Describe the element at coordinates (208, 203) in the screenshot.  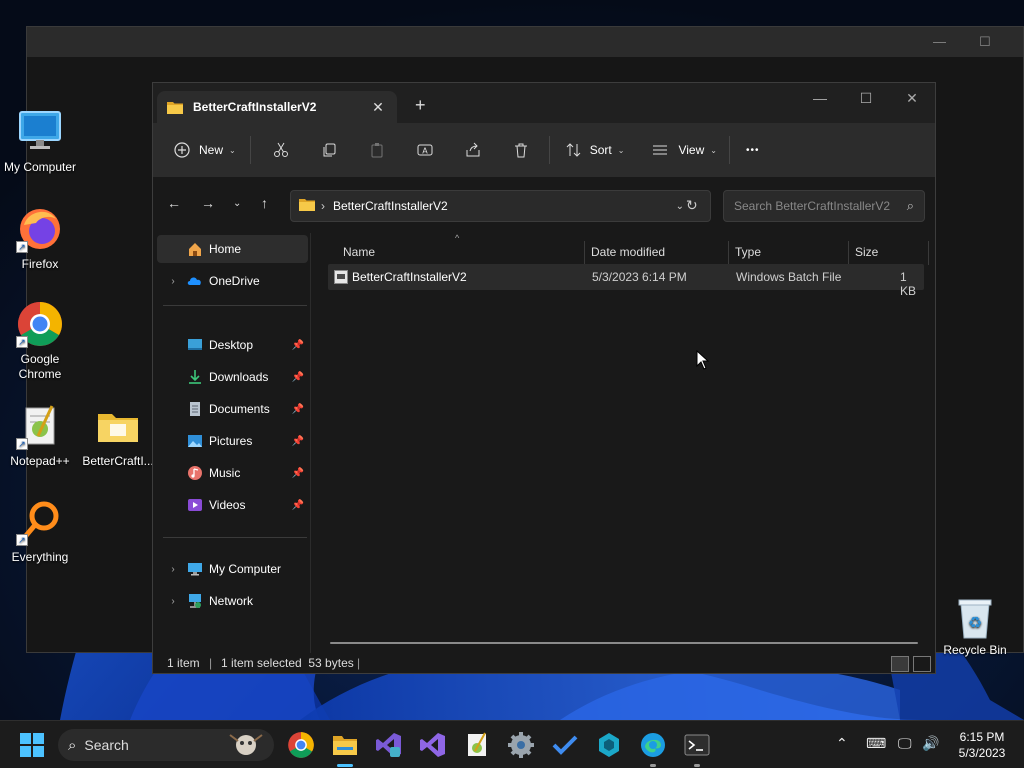
I see `forward-arrow-icon: →` at that location.